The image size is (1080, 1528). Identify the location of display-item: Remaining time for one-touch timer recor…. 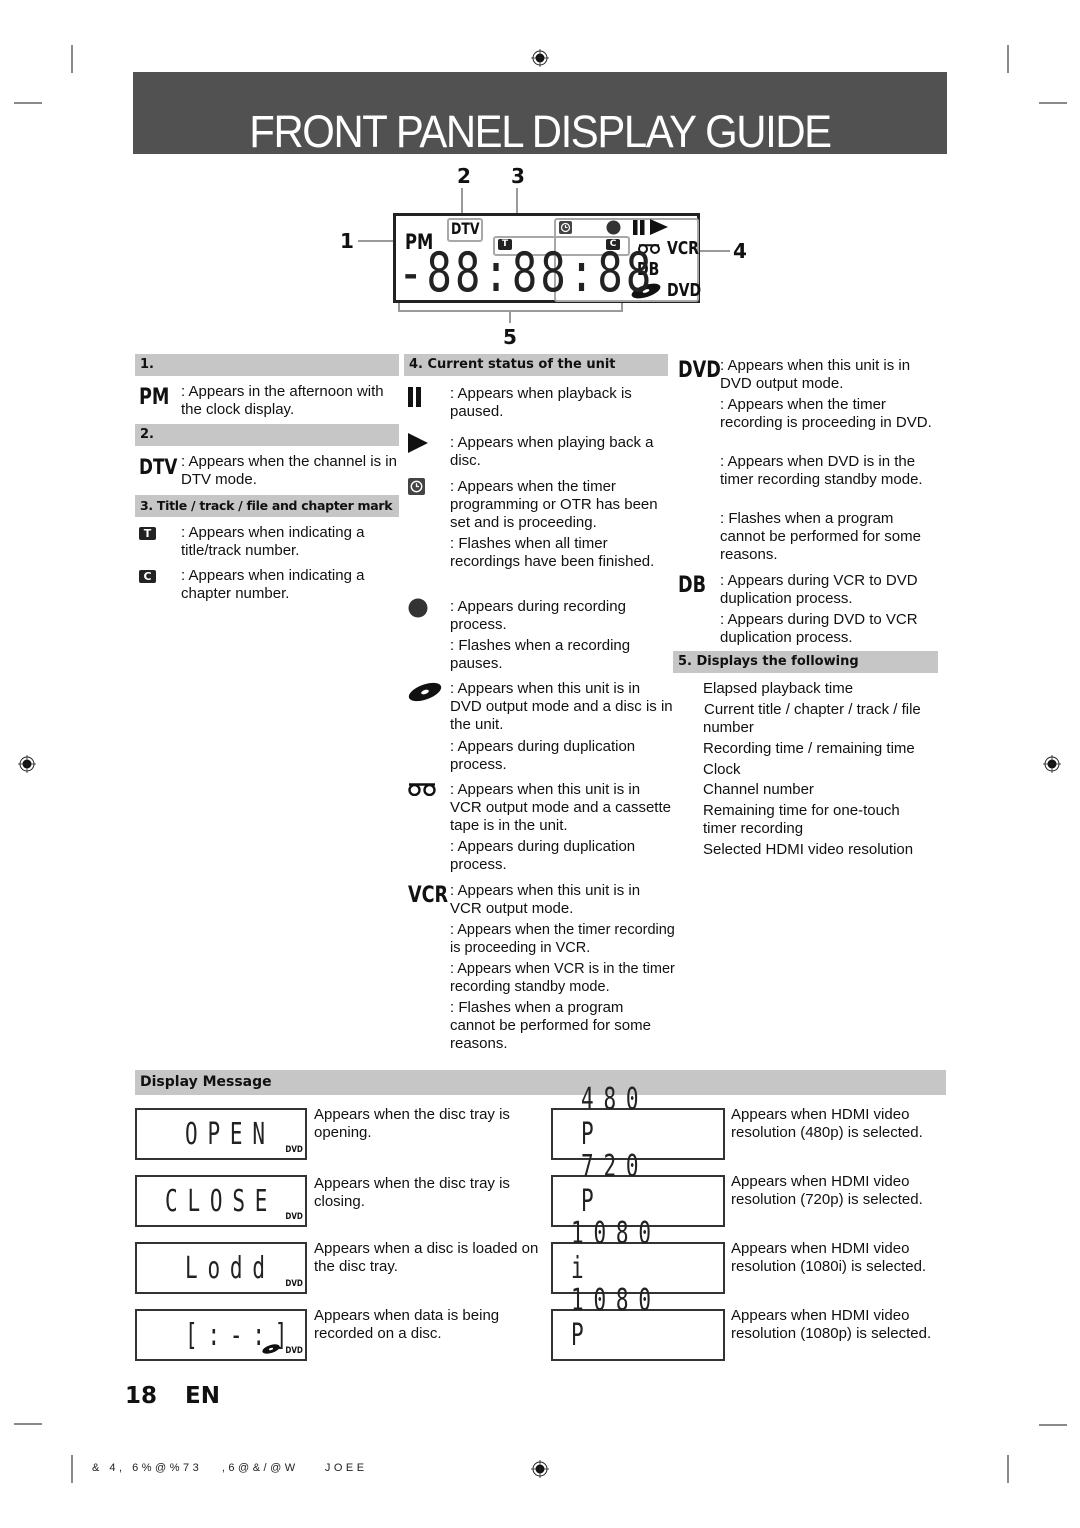
(801, 819).